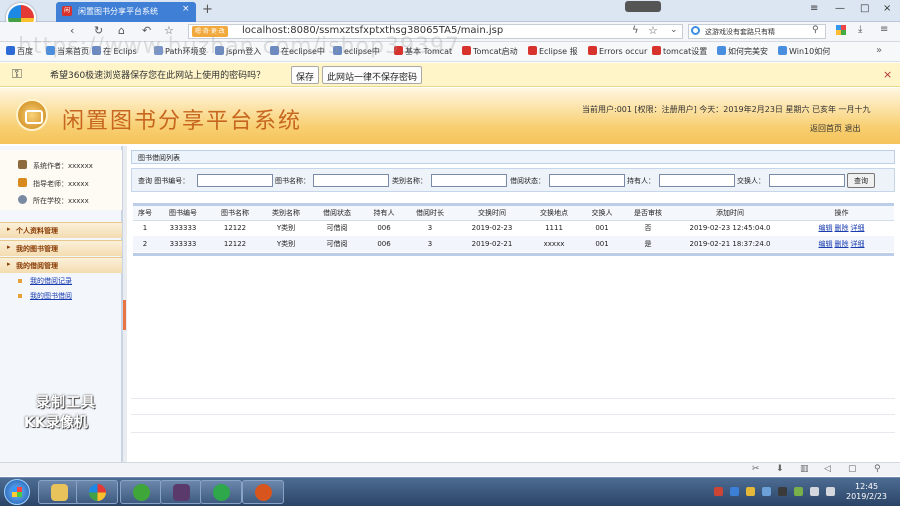 The image size is (900, 506). Describe the element at coordinates (866, 492) in the screenshot. I see `clock: 12:45 2019/2/23` at that location.